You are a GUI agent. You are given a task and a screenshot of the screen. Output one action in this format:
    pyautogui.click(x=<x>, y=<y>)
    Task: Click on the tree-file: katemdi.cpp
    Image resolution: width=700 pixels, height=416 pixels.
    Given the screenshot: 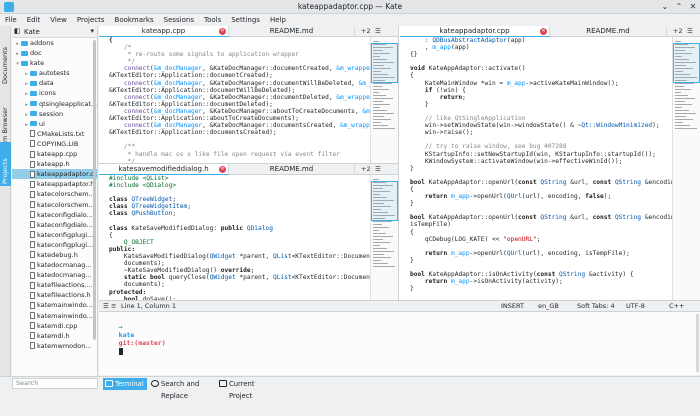 What is the action you would take?
    pyautogui.click(x=54, y=326)
    